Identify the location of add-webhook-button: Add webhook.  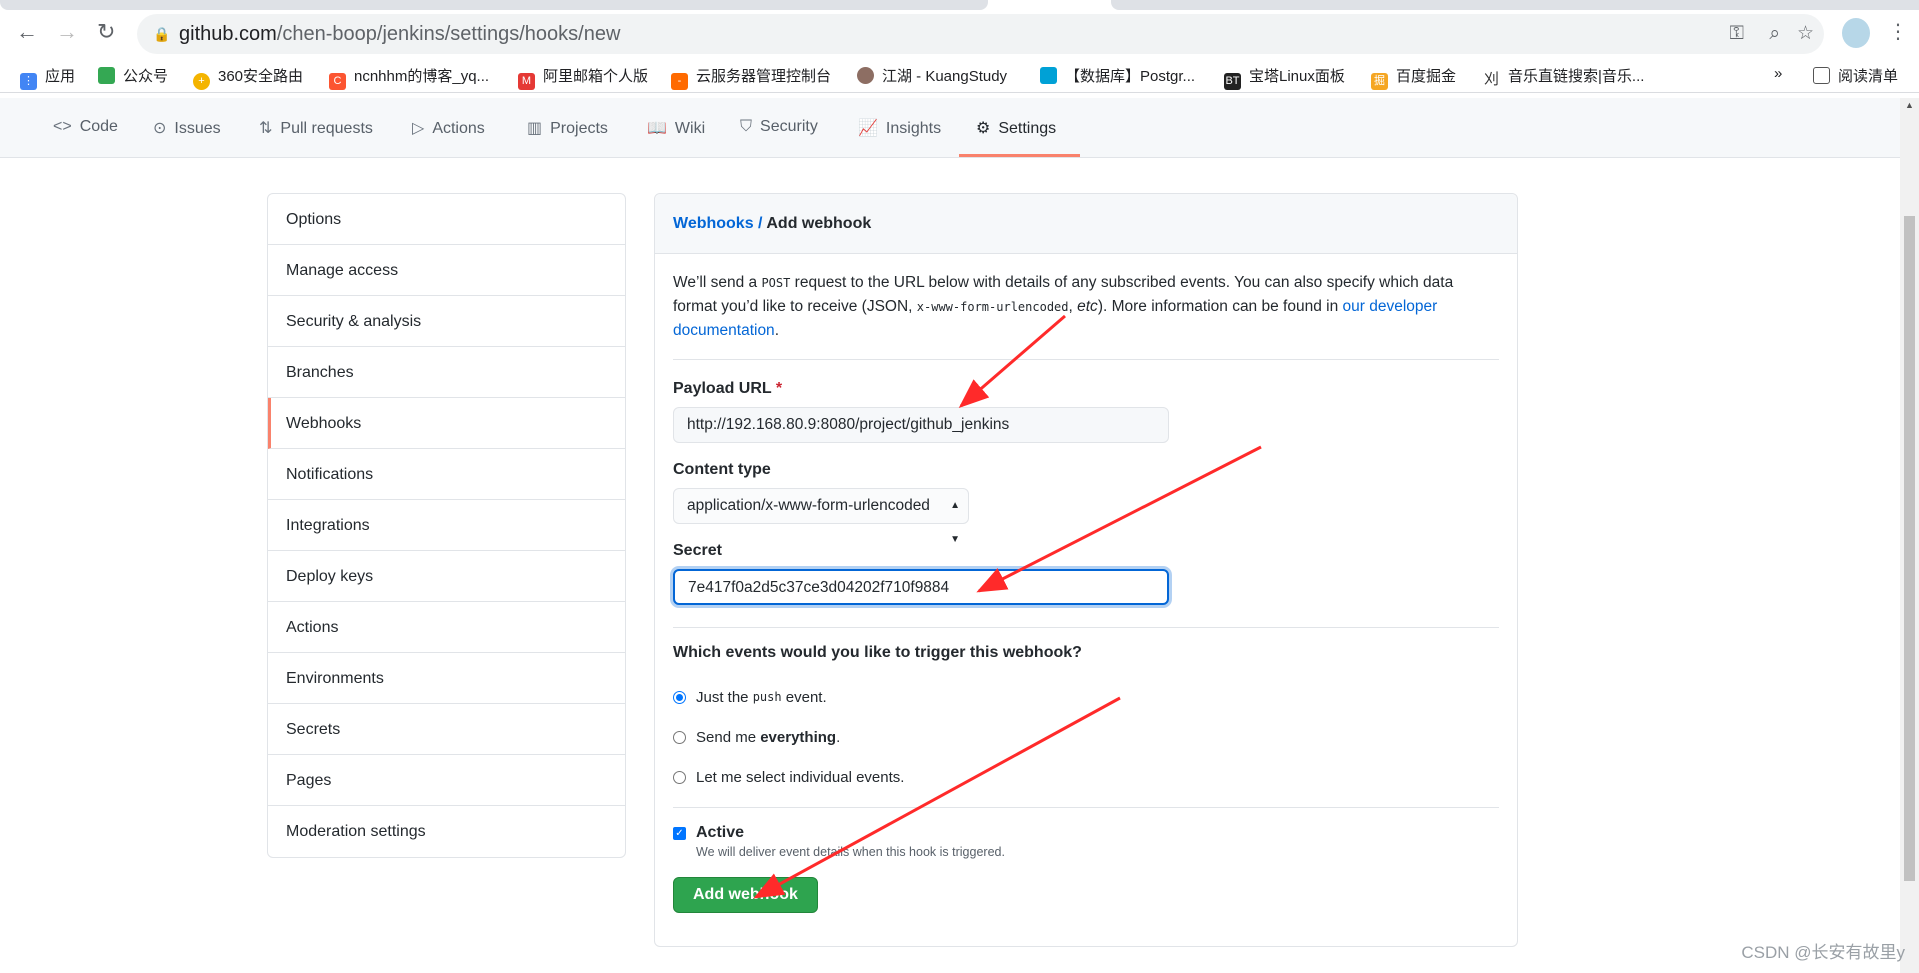
(745, 895).